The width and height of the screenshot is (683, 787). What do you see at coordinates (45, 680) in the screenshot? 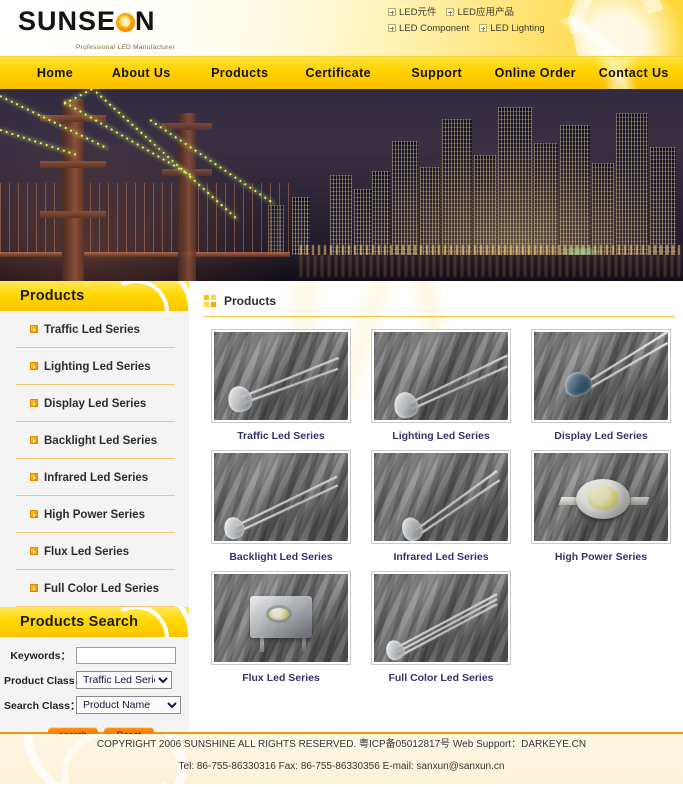
I see `product-class-label: Product Class：` at bounding box center [45, 680].